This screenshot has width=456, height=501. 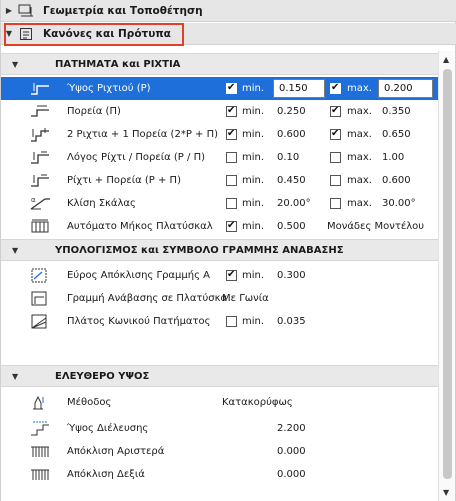 I want to click on row-label: Ύψος Ριχτιού (Ρ), so click(x=109, y=88).